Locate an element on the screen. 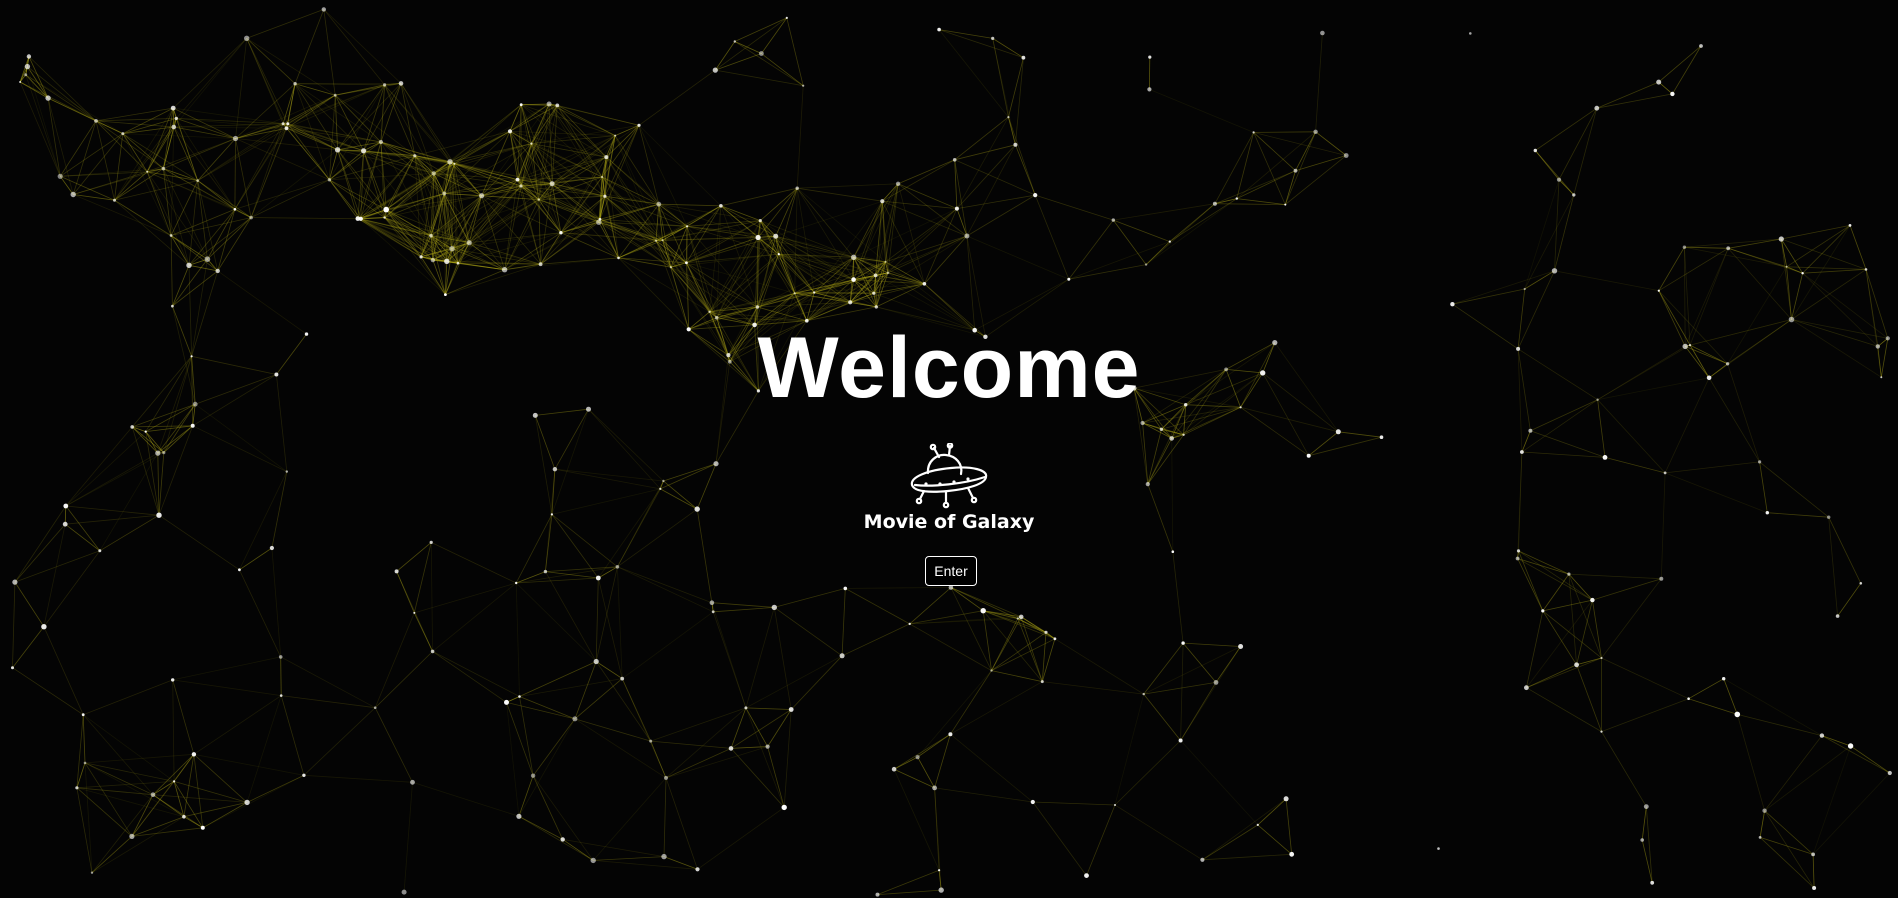 Image resolution: width=1898 pixels, height=898 pixels. brand-name: Movie of Galaxy is located at coordinates (949, 522).